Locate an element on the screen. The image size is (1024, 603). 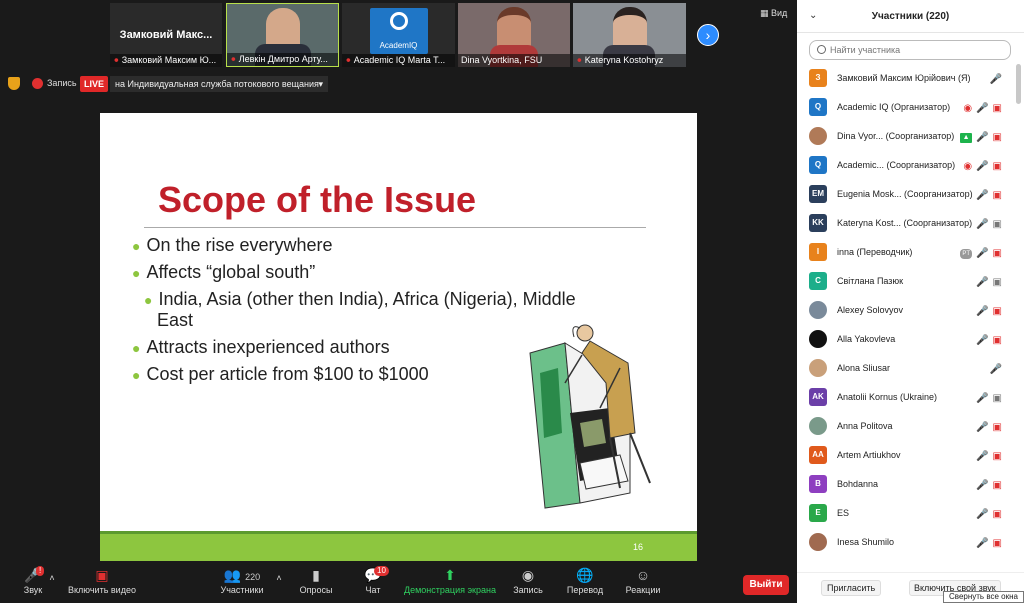
participant-row: Anna Politova 🎤 ▣ is located at coordinates (904, 426).